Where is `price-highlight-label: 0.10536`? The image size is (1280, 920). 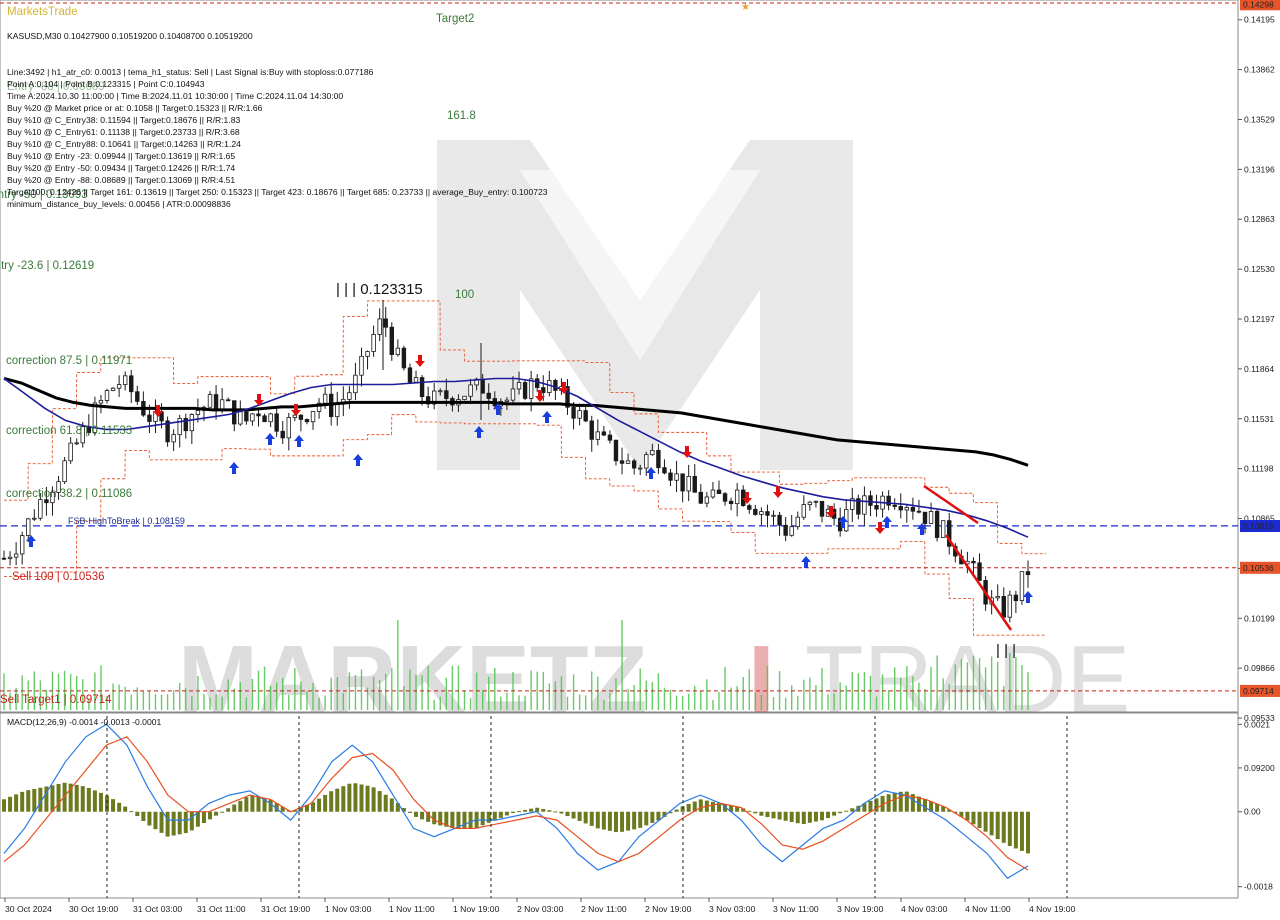
price-highlight-label: 0.10536 is located at coordinates (1258, 568).